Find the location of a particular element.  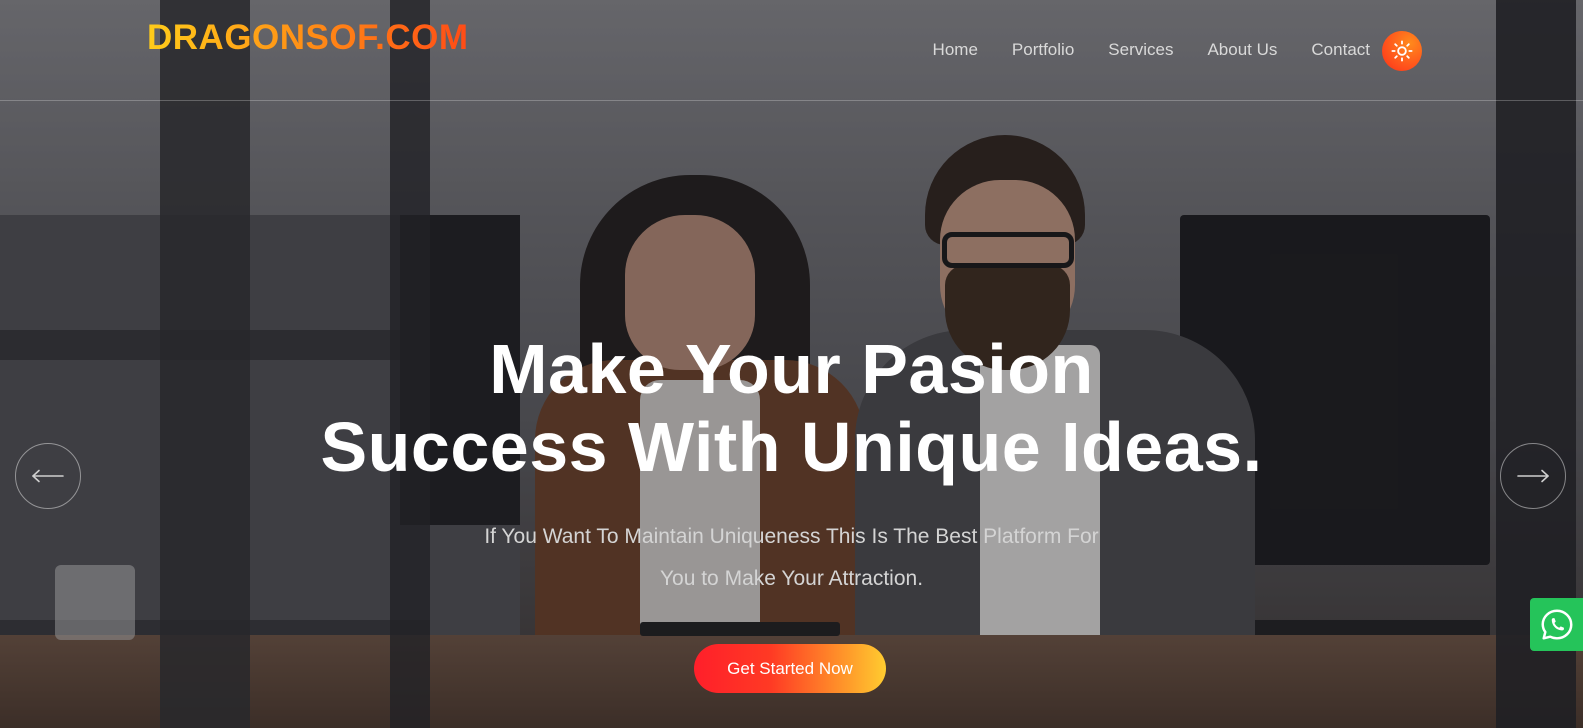

main-nav: Home Portfolio Services About Us Contact is located at coordinates (1151, 50).